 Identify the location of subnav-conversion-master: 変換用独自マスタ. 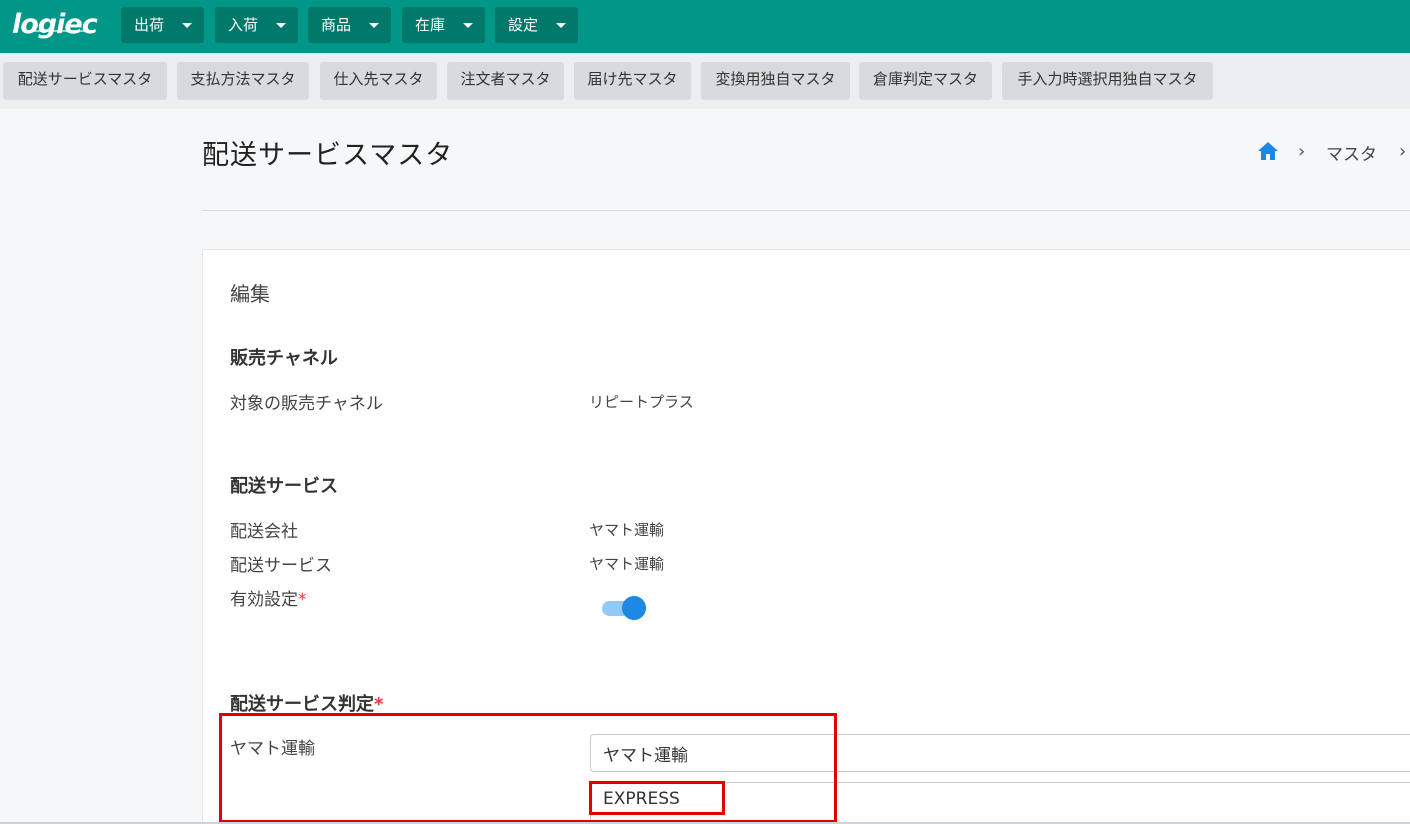
(775, 81).